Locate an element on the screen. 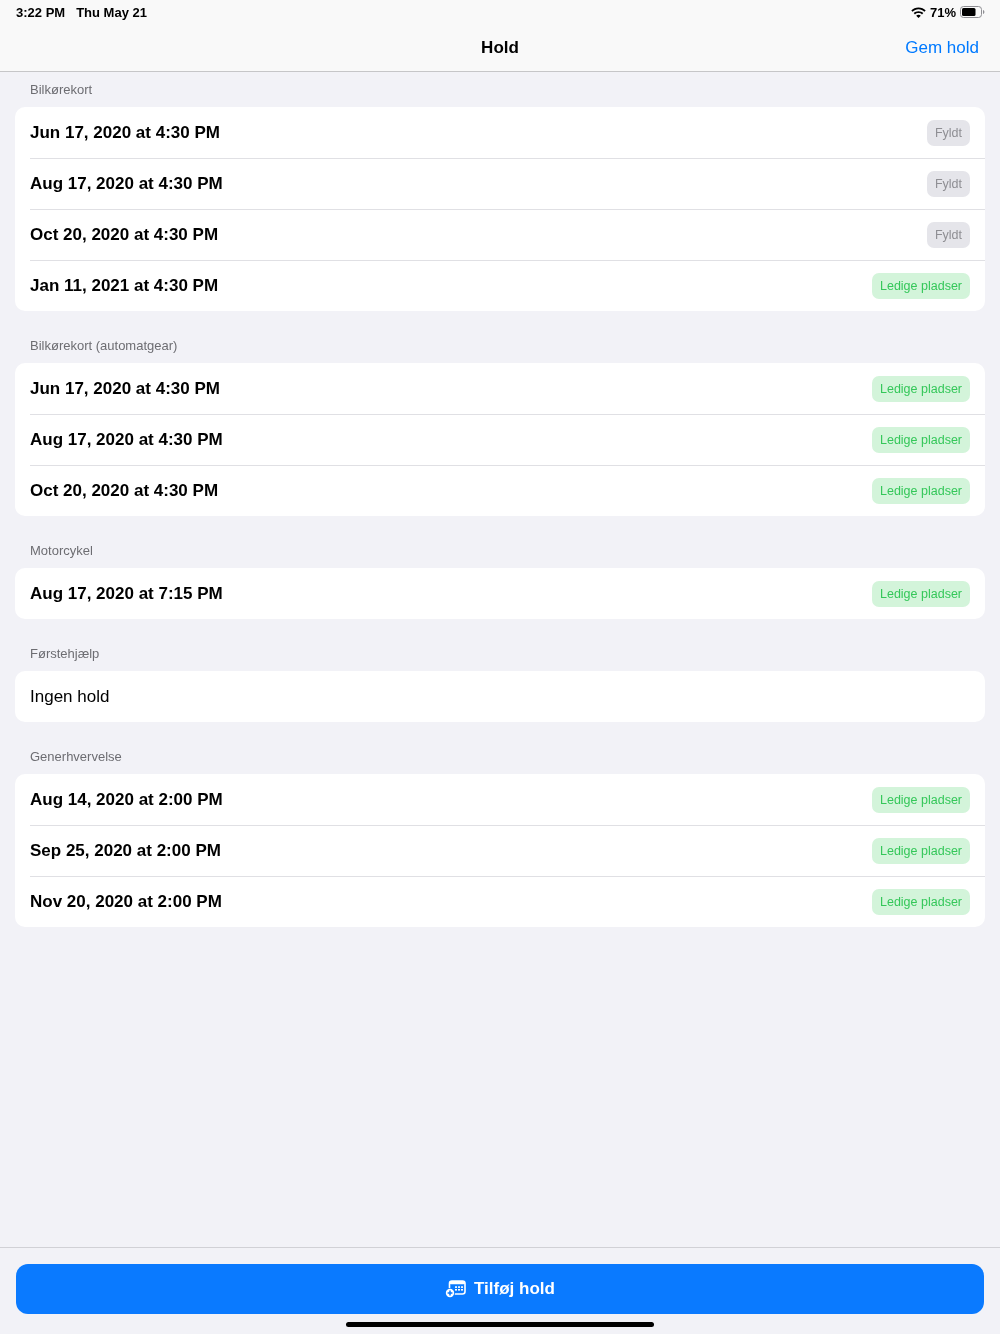 Image resolution: width=1000 pixels, height=1334 pixels. section-header: Bilkørekort (automatgear) is located at coordinates (104, 345).